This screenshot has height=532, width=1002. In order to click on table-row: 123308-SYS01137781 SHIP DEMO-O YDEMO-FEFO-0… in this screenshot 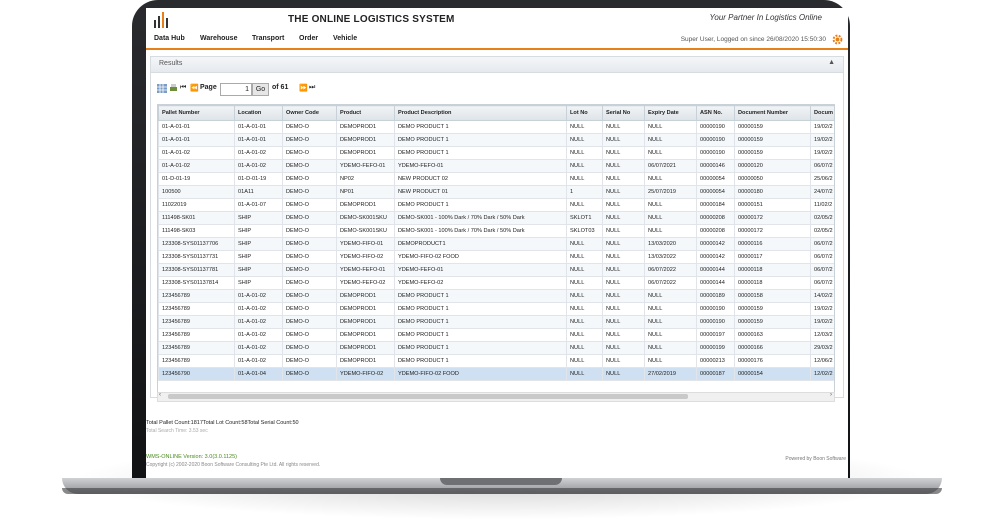, I will do `click(496, 270)`.